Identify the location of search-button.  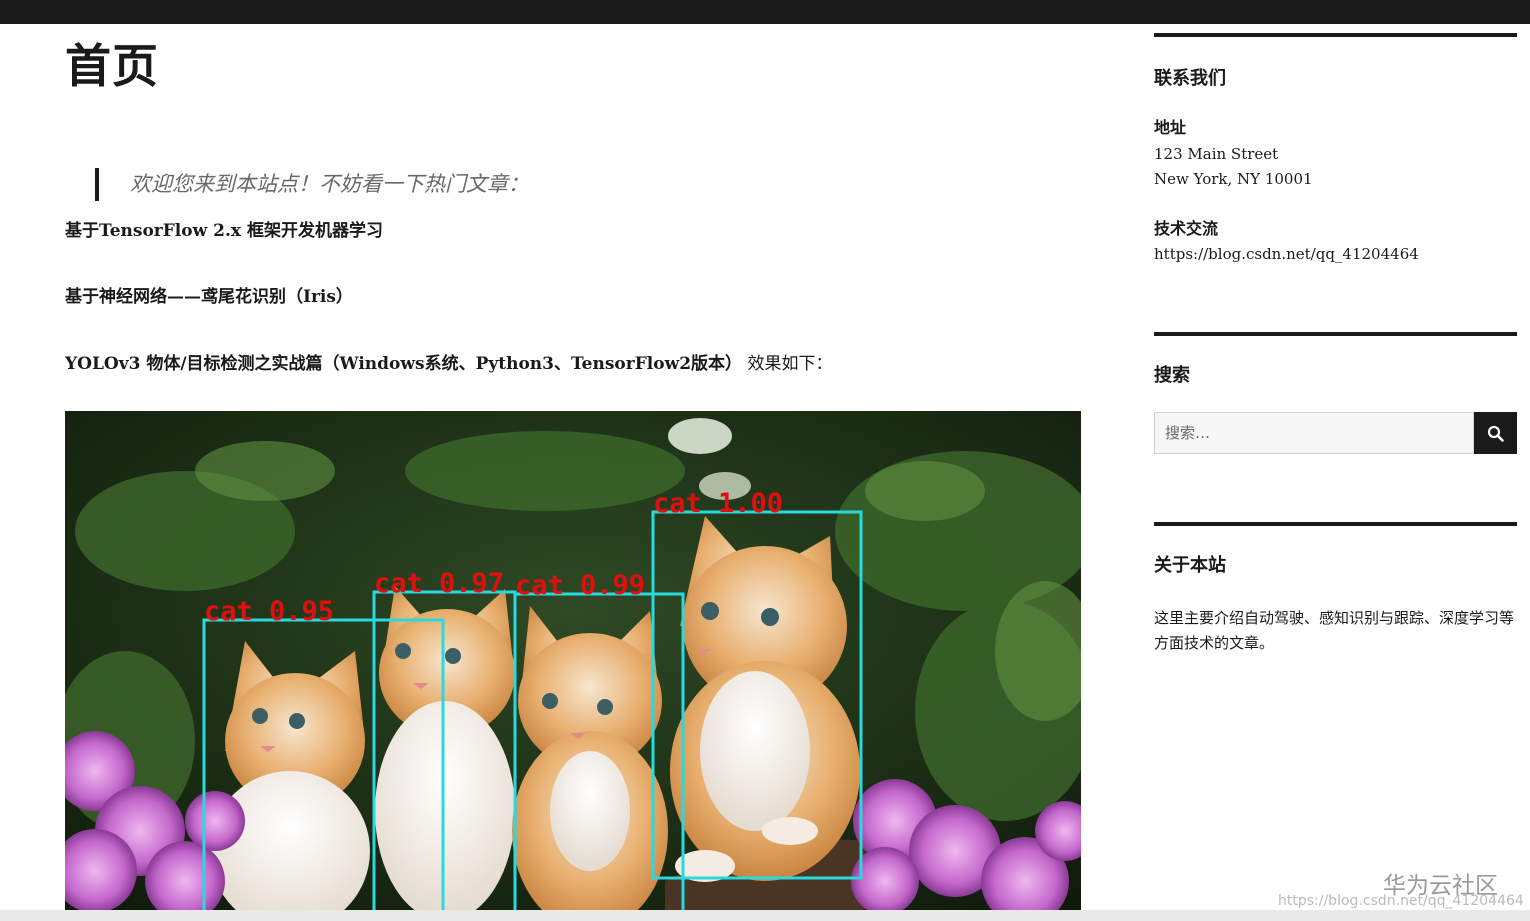
(1495, 433).